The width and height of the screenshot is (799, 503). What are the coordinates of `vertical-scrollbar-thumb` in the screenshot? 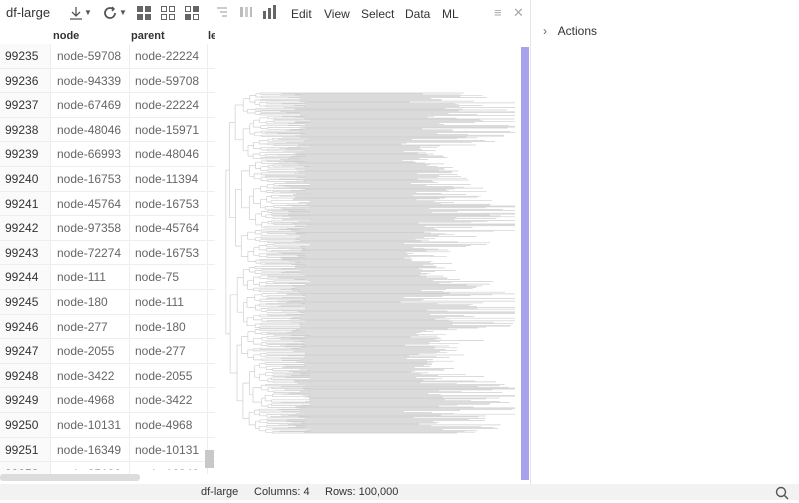 It's located at (209, 459).